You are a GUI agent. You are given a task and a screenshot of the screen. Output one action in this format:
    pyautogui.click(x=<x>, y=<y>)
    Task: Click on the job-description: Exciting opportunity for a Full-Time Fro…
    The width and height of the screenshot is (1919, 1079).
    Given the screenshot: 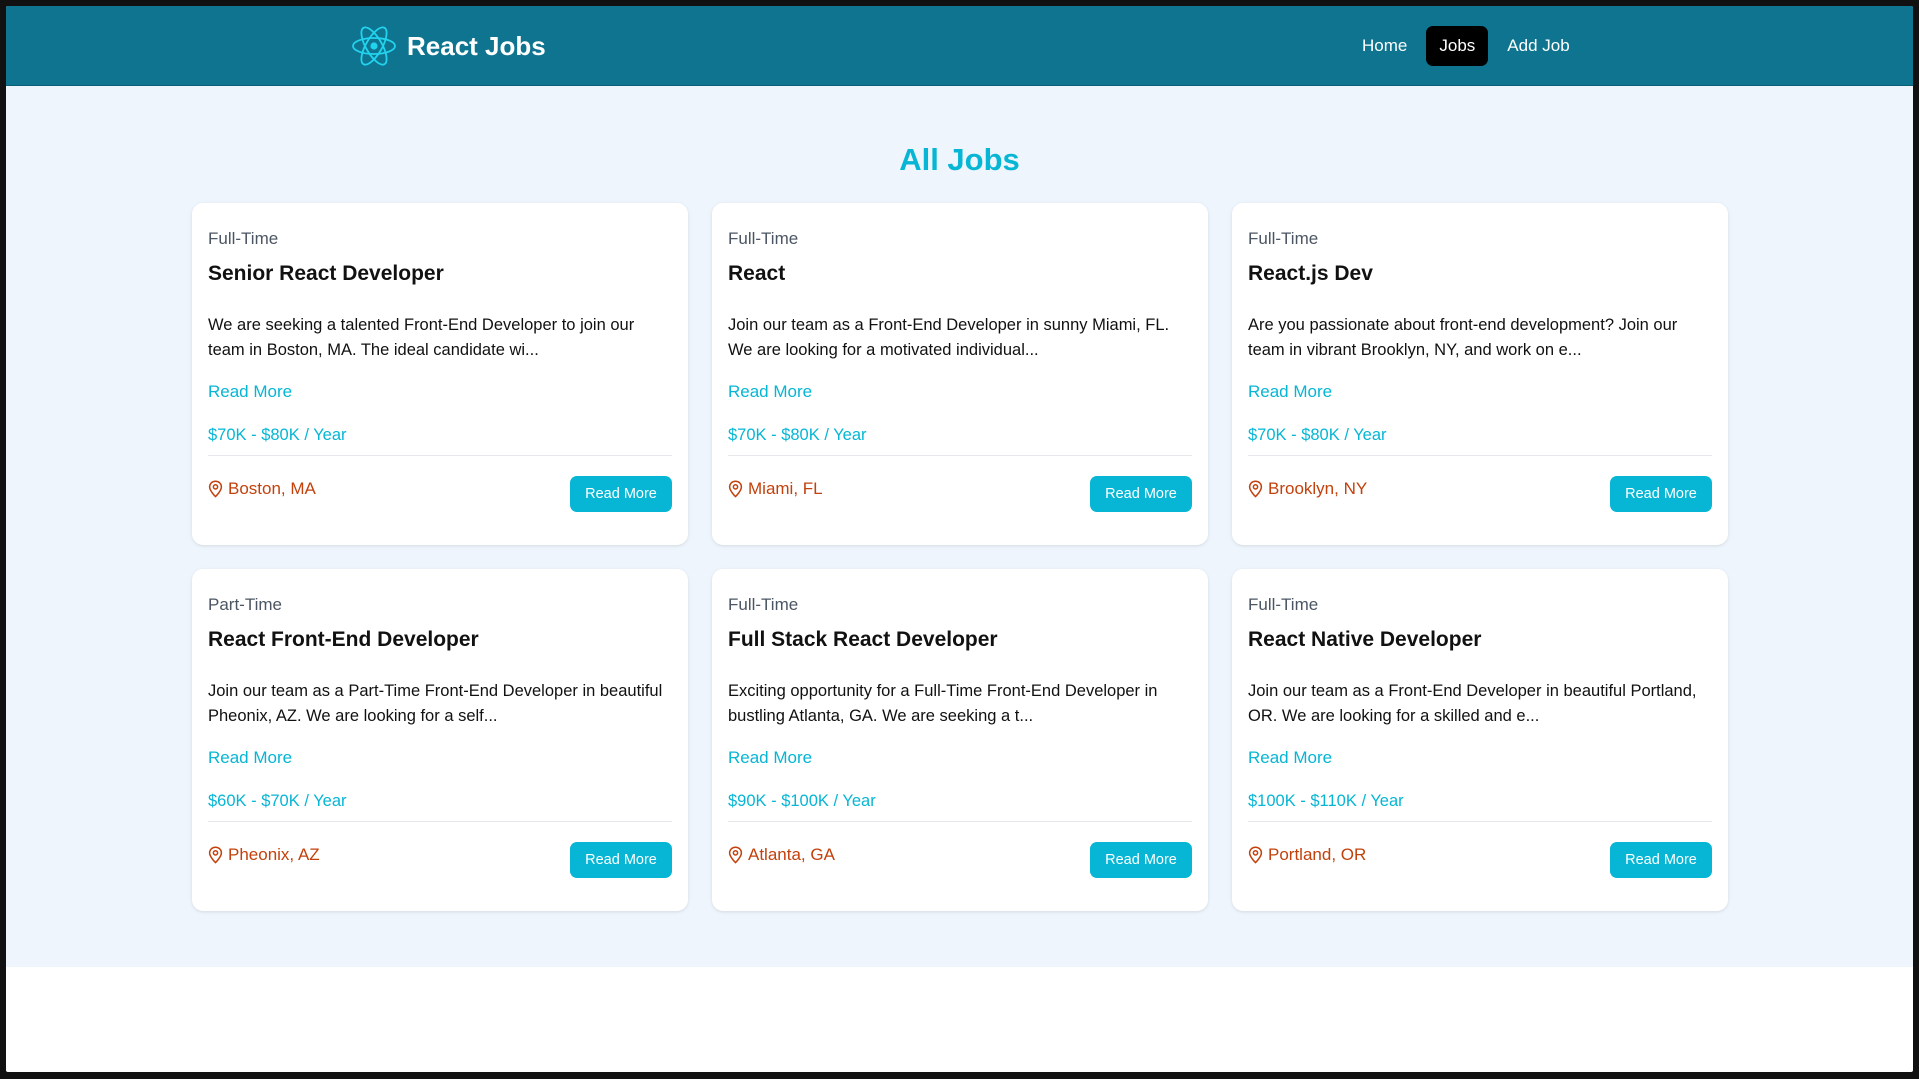 What is the action you would take?
    pyautogui.click(x=943, y=703)
    